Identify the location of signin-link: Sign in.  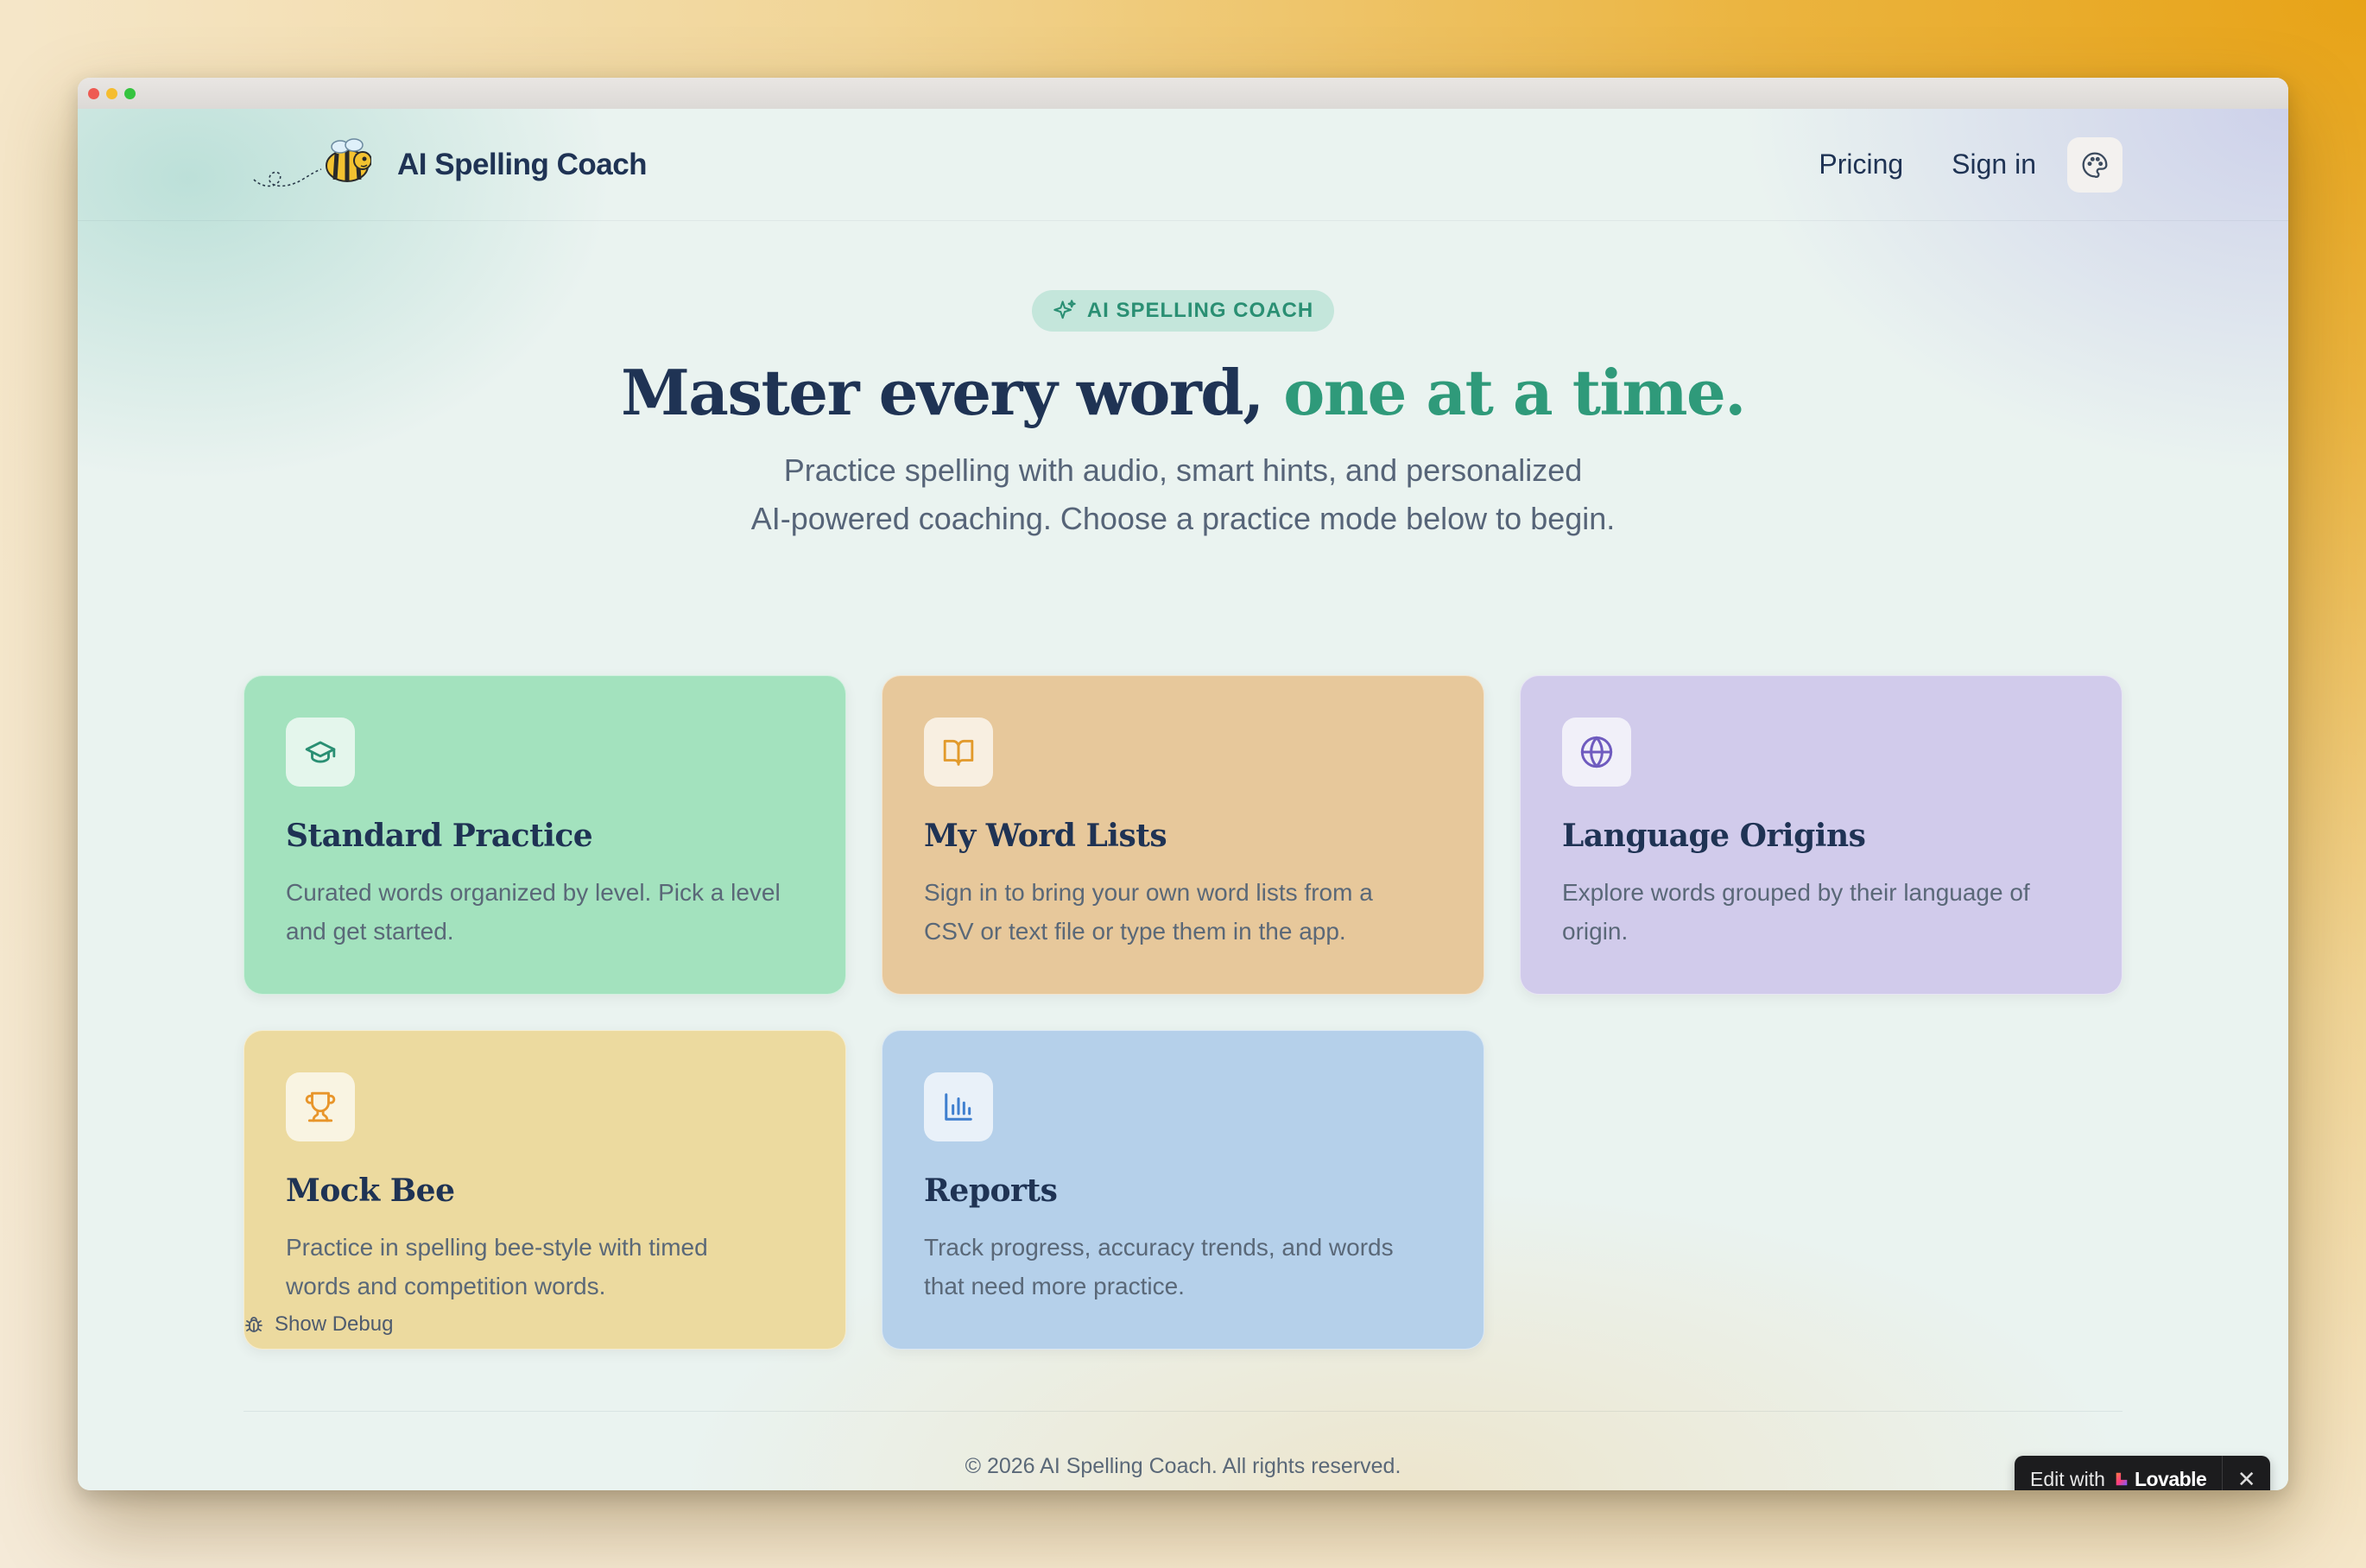
(1994, 164).